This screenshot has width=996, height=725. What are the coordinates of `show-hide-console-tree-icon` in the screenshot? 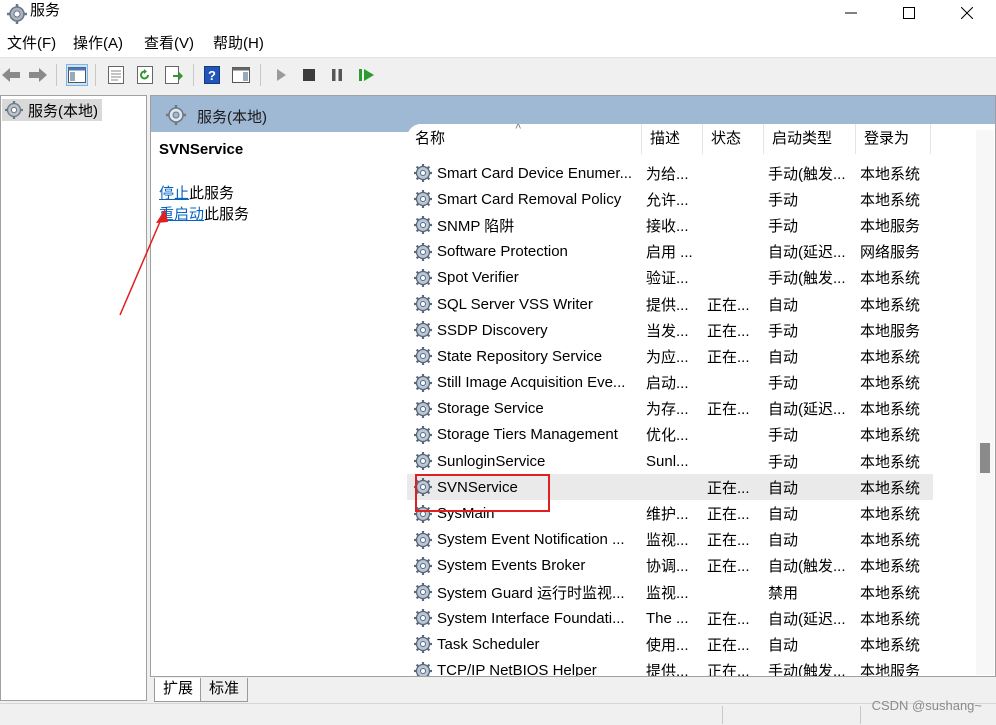 It's located at (77, 75).